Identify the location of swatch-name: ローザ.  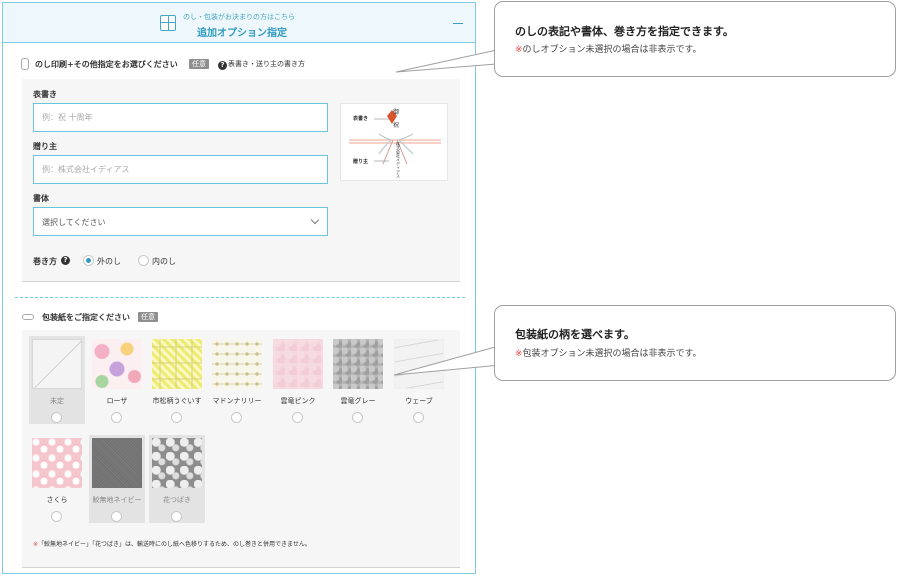
(117, 401).